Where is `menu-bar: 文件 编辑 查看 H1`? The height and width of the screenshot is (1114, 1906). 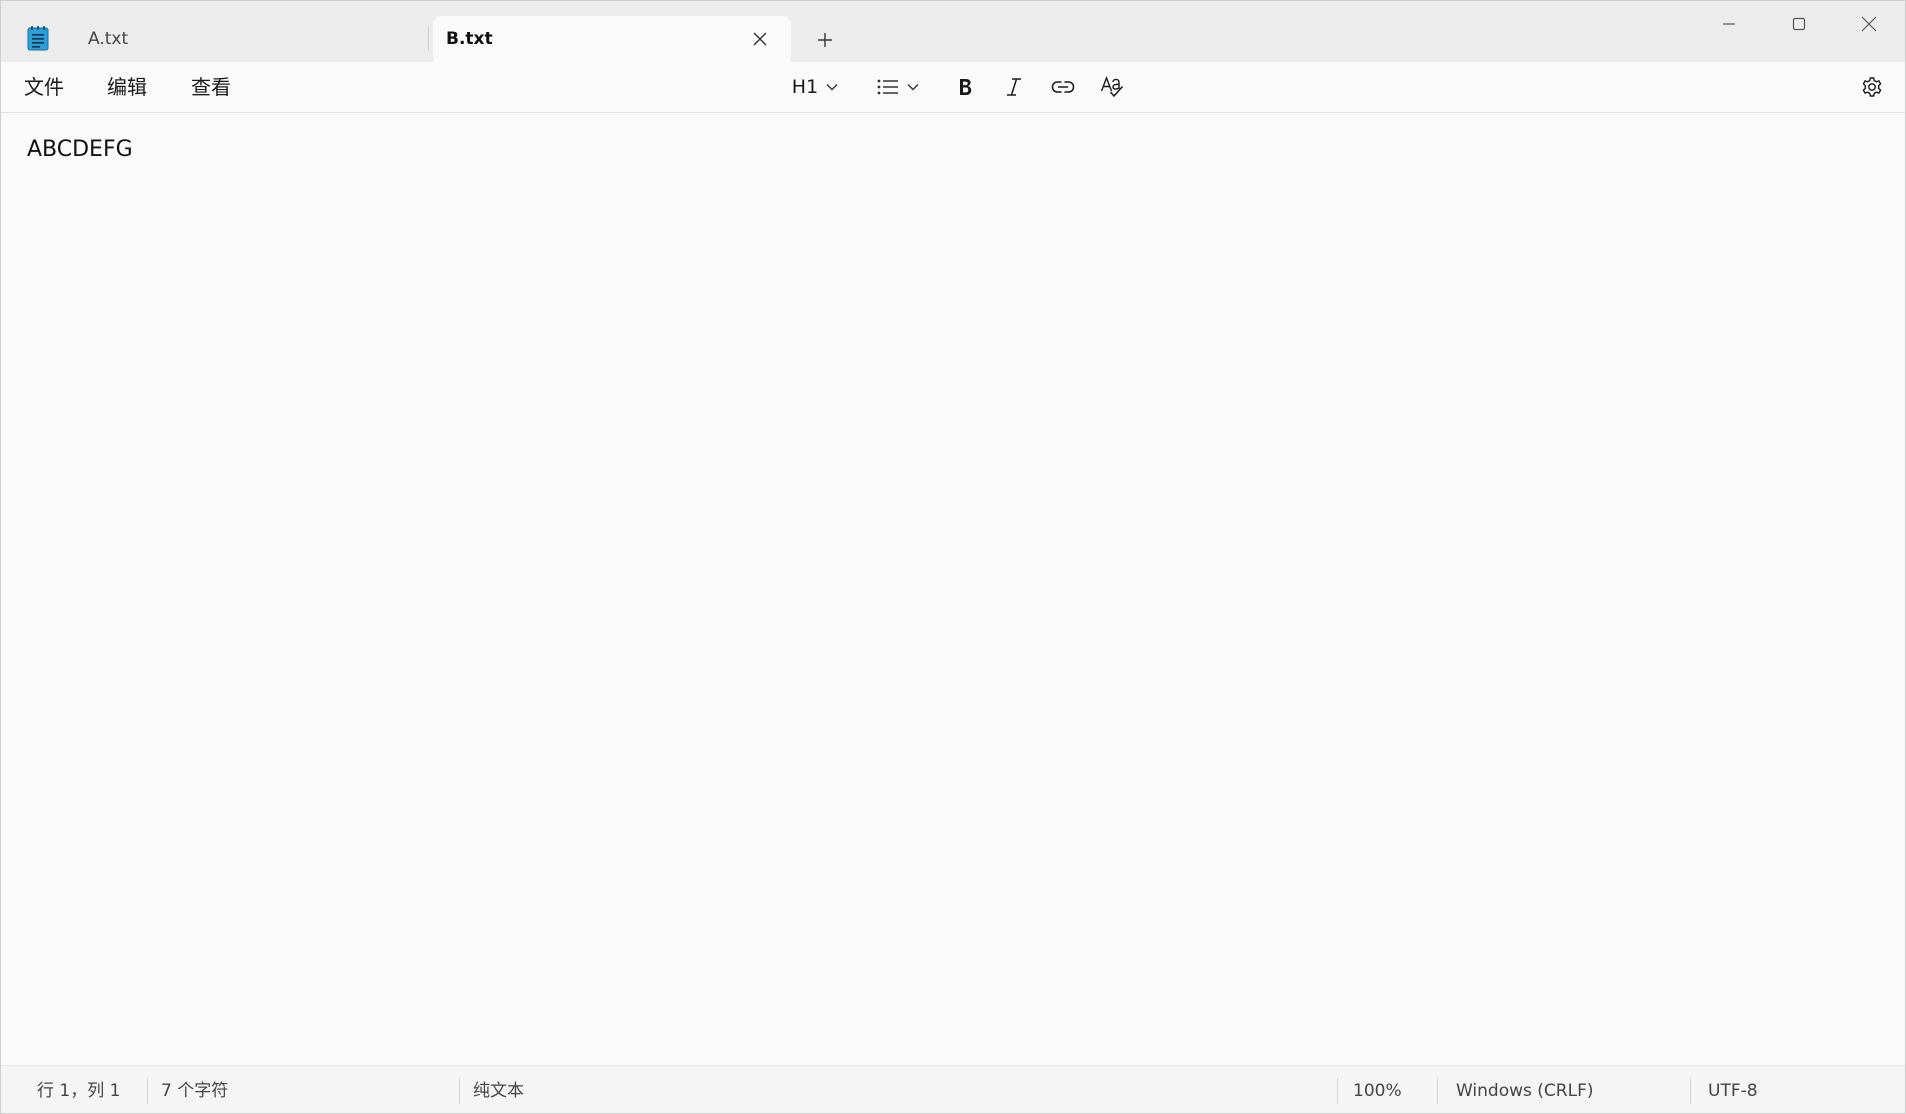 menu-bar: 文件 编辑 查看 H1 is located at coordinates (953, 87).